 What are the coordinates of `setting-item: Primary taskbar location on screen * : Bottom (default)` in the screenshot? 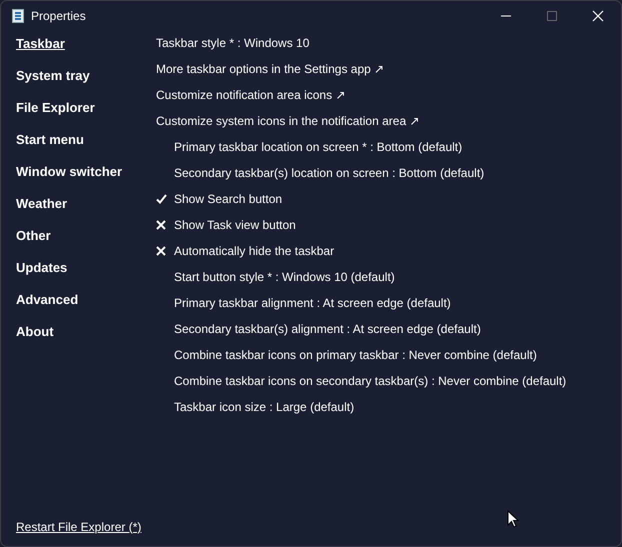 It's located at (318, 147).